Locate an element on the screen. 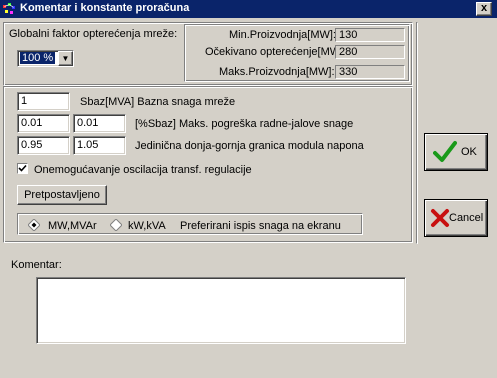  comment-label: Komentar: is located at coordinates (36, 265).